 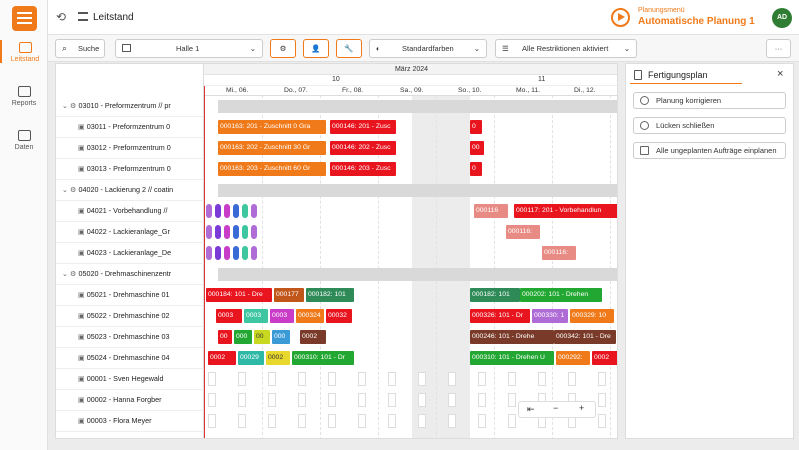 What do you see at coordinates (566, 48) in the screenshot?
I see `restrictions-select: ☰ Alle Restriktionen aktiviert ⌄` at bounding box center [566, 48].